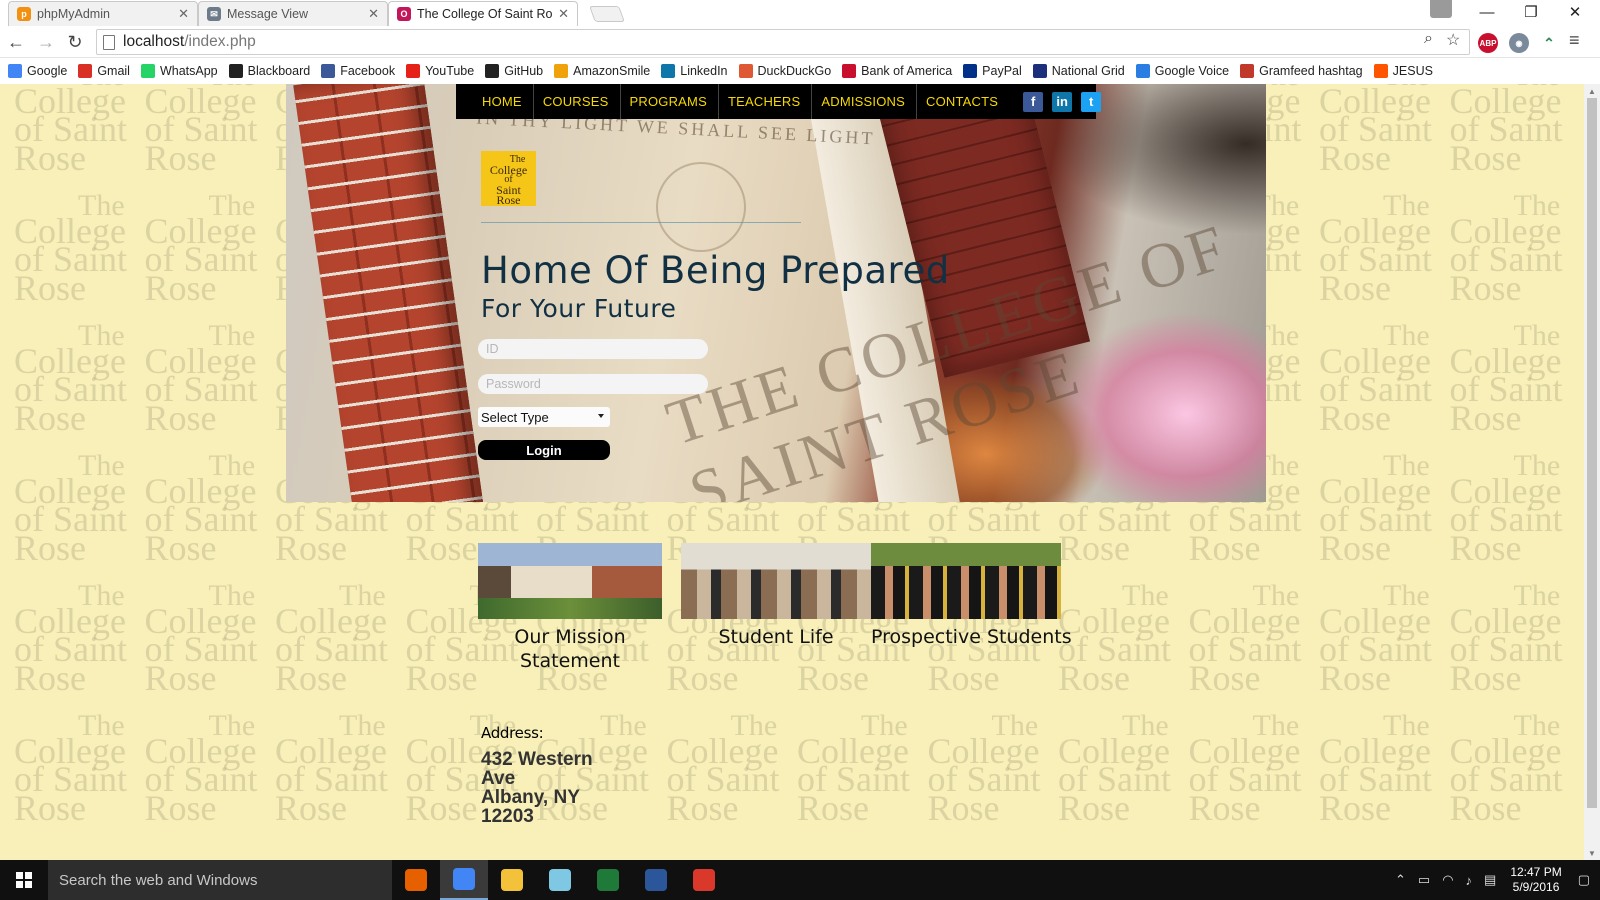 Image resolution: width=1600 pixels, height=900 pixels. I want to click on college-logo: The College of Saint Rose, so click(508, 178).